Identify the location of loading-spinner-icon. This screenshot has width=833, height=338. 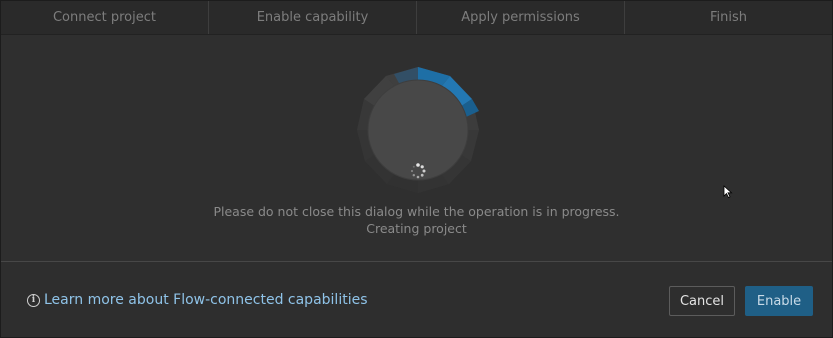
(418, 171).